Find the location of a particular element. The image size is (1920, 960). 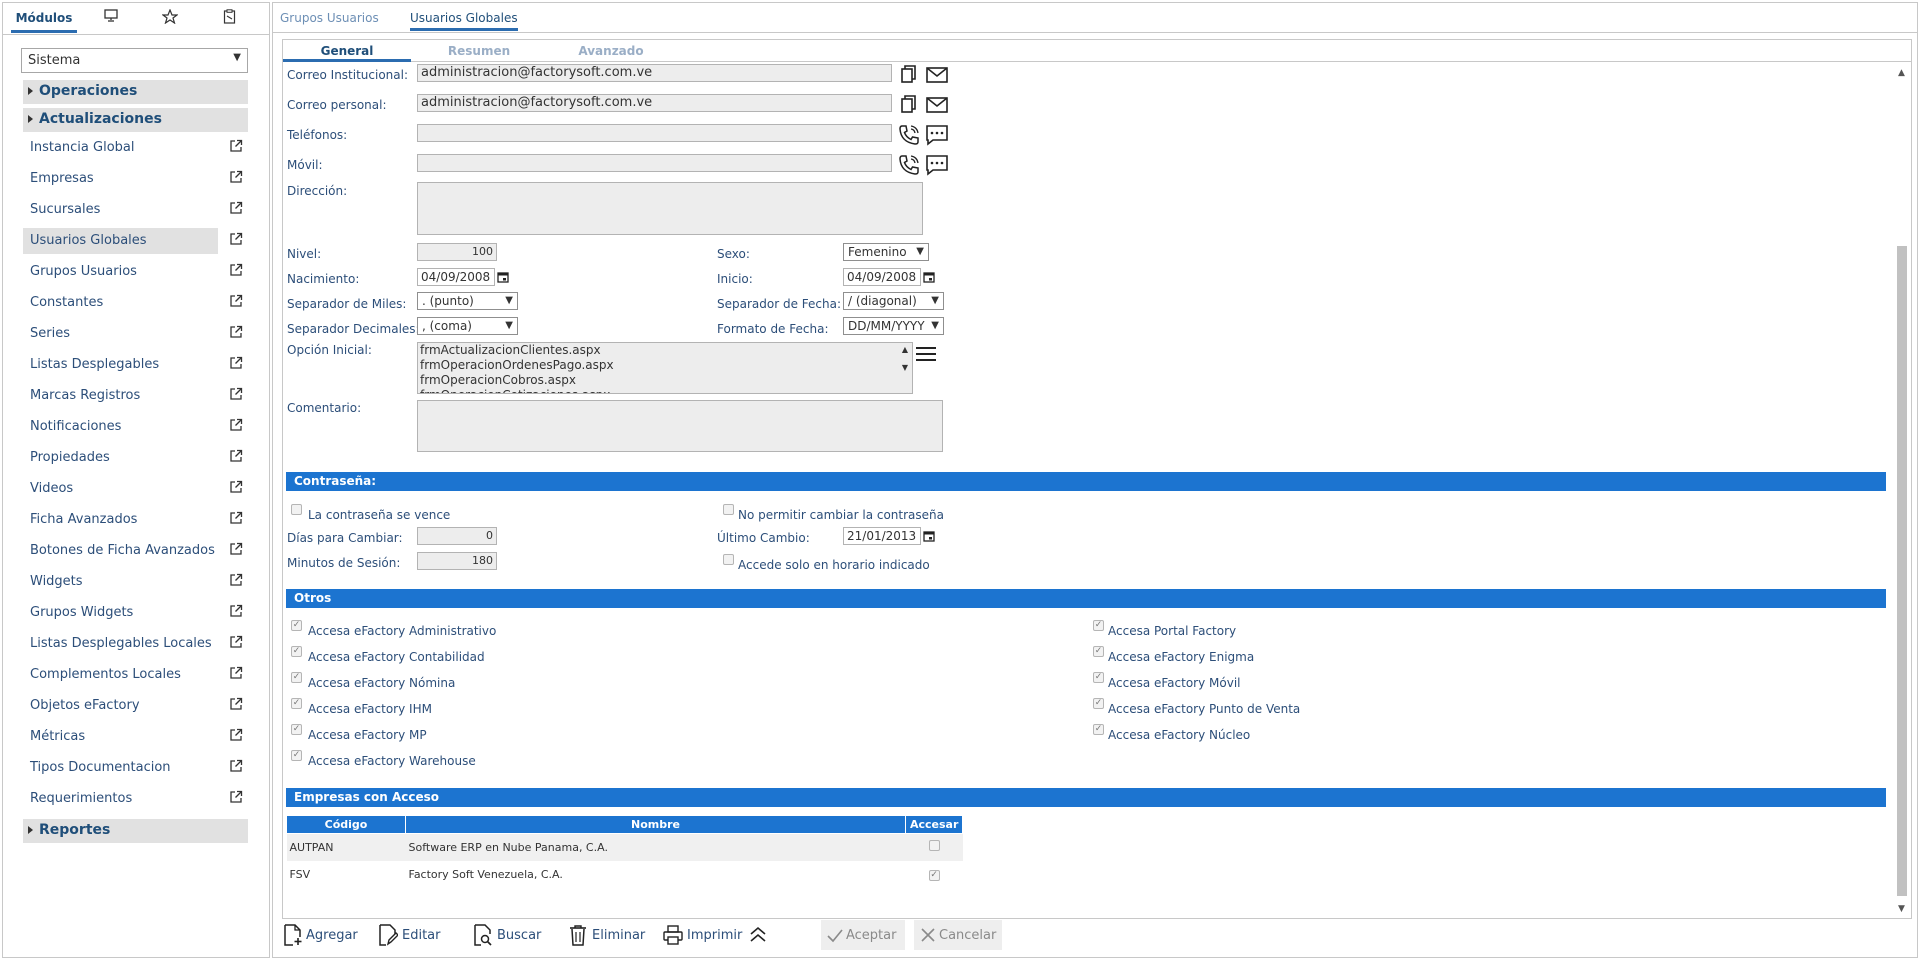

col-nombre-header: Nombre is located at coordinates (655, 824).